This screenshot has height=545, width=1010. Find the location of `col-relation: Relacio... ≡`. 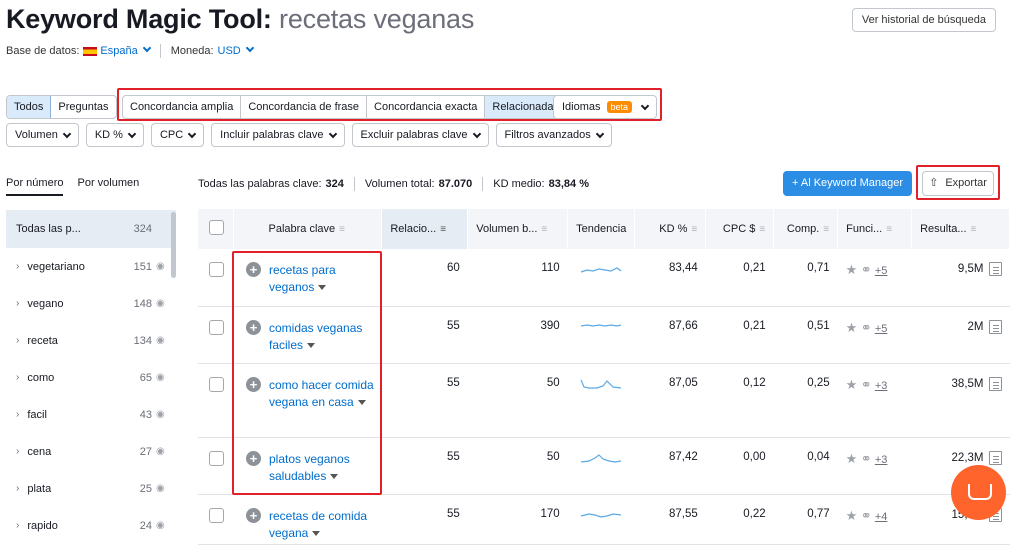

col-relation: Relacio... ≡ is located at coordinates (425, 229).